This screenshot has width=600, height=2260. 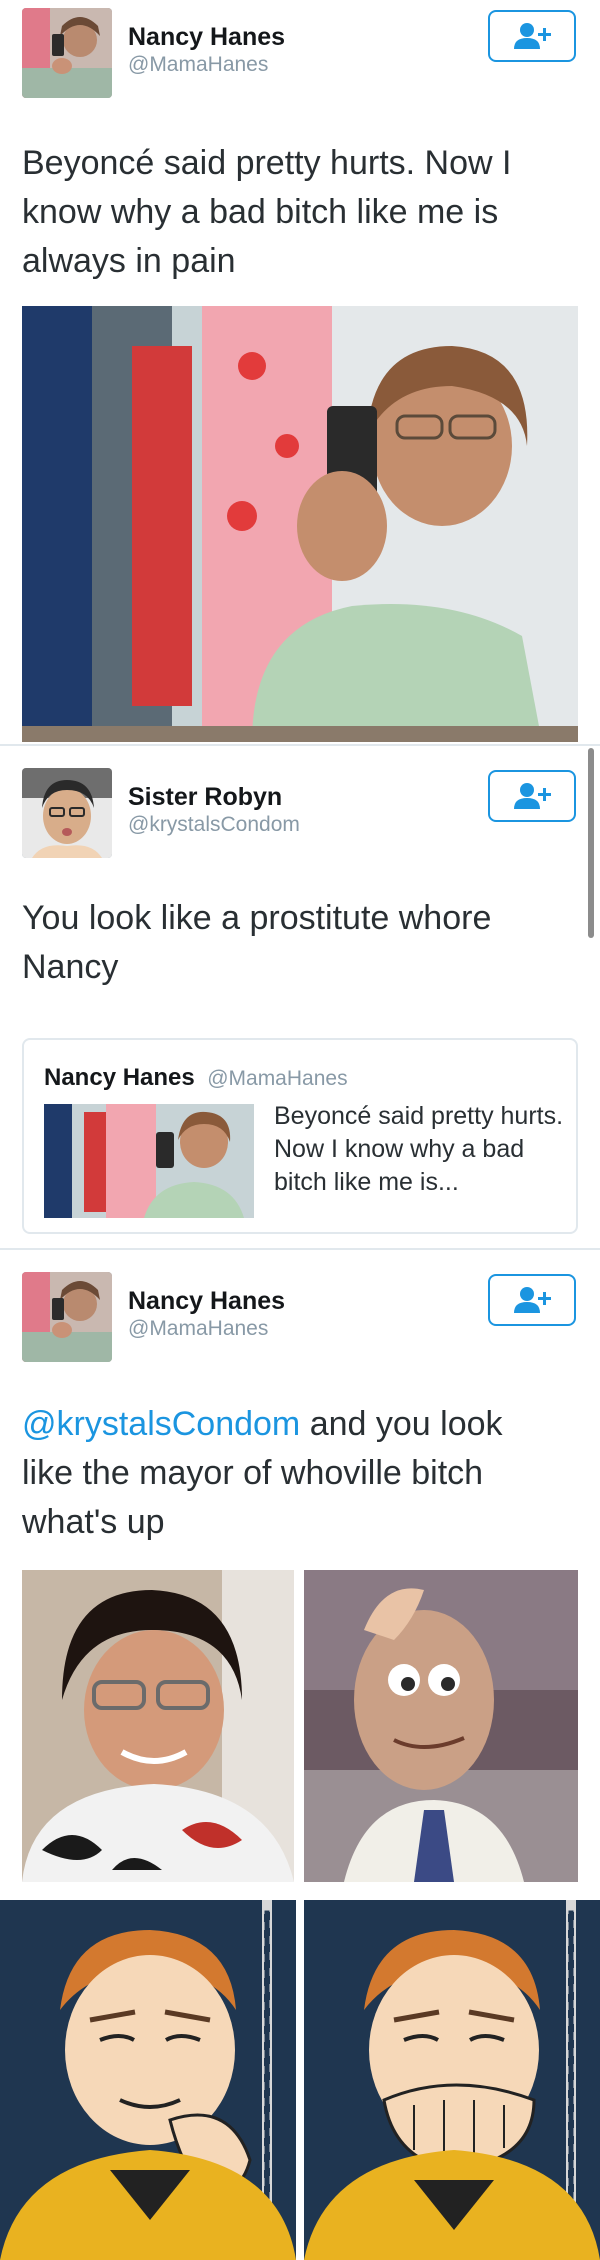 I want to click on cartoon-hand-over-mouth-image, so click(x=452, y=2080).